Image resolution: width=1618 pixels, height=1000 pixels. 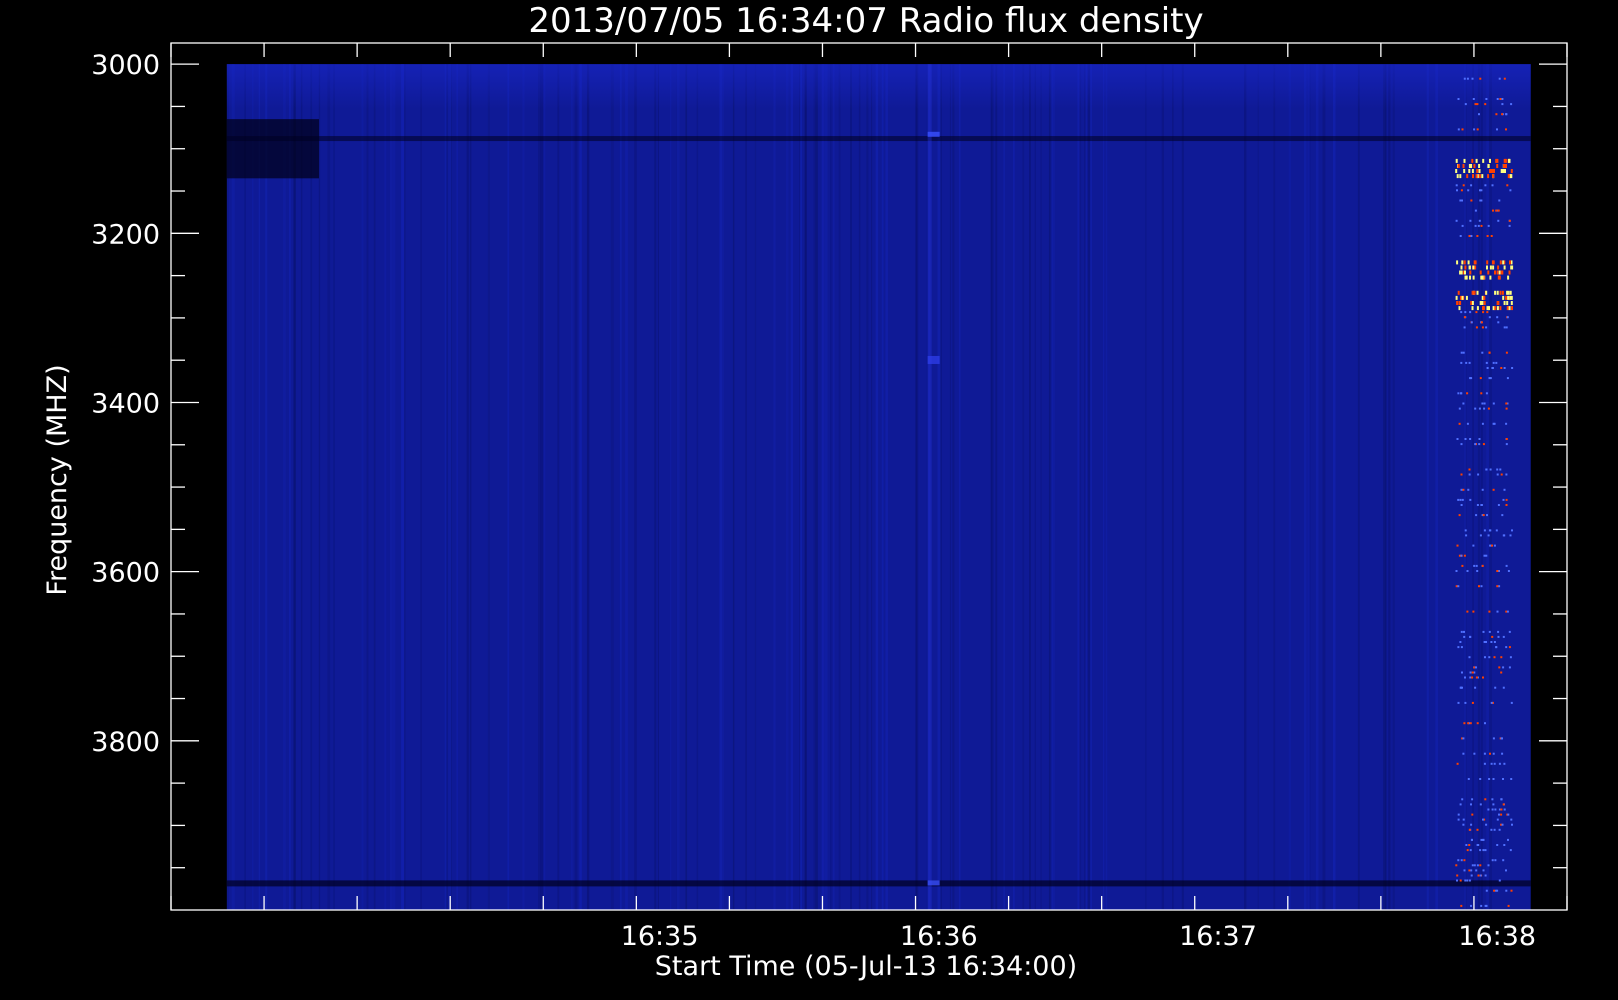 What do you see at coordinates (929, 487) in the screenshot?
I see `bright-column` at bounding box center [929, 487].